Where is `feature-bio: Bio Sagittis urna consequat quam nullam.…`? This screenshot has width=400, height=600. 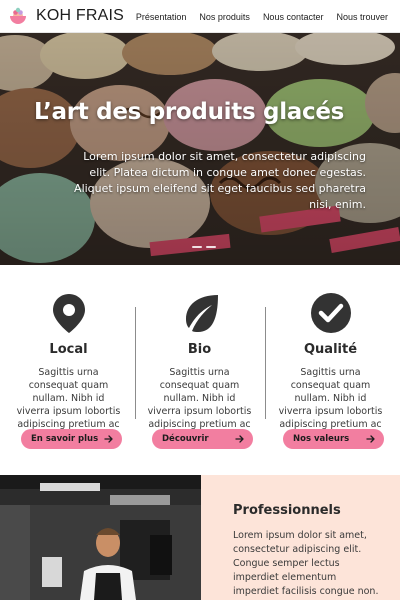
feature-bio: Bio Sagittis urna consequat quam nullam.… is located at coordinates (199, 370).